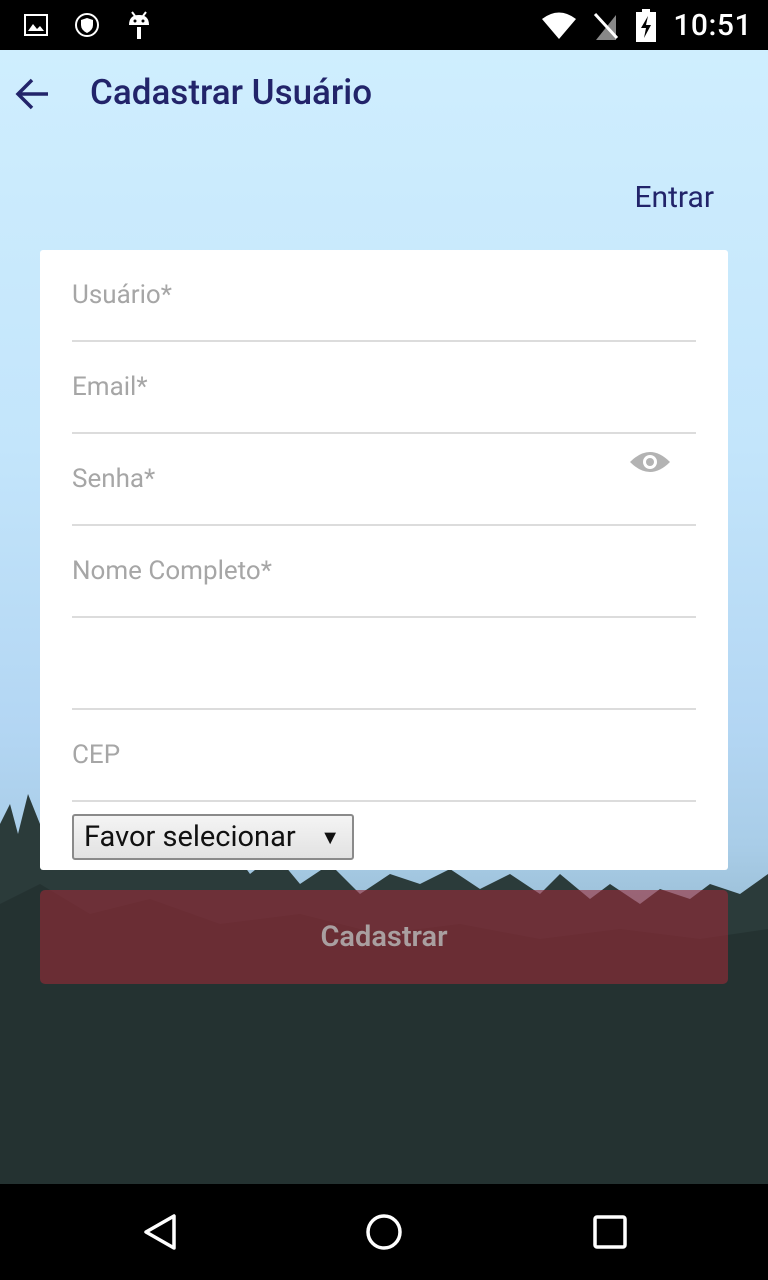 This screenshot has height=1280, width=768. Describe the element at coordinates (172, 571) in the screenshot. I see `full-name-placeholder: Nome Completo*` at that location.